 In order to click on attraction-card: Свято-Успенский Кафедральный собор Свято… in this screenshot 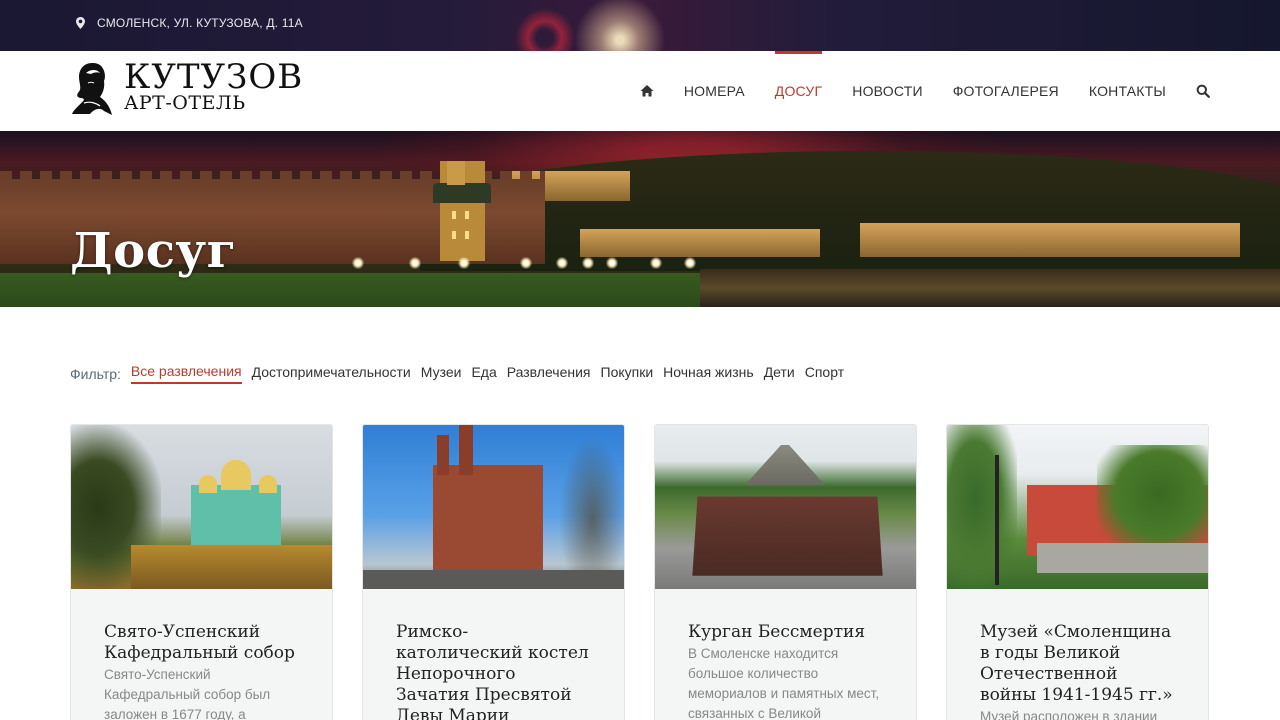, I will do `click(201, 572)`.